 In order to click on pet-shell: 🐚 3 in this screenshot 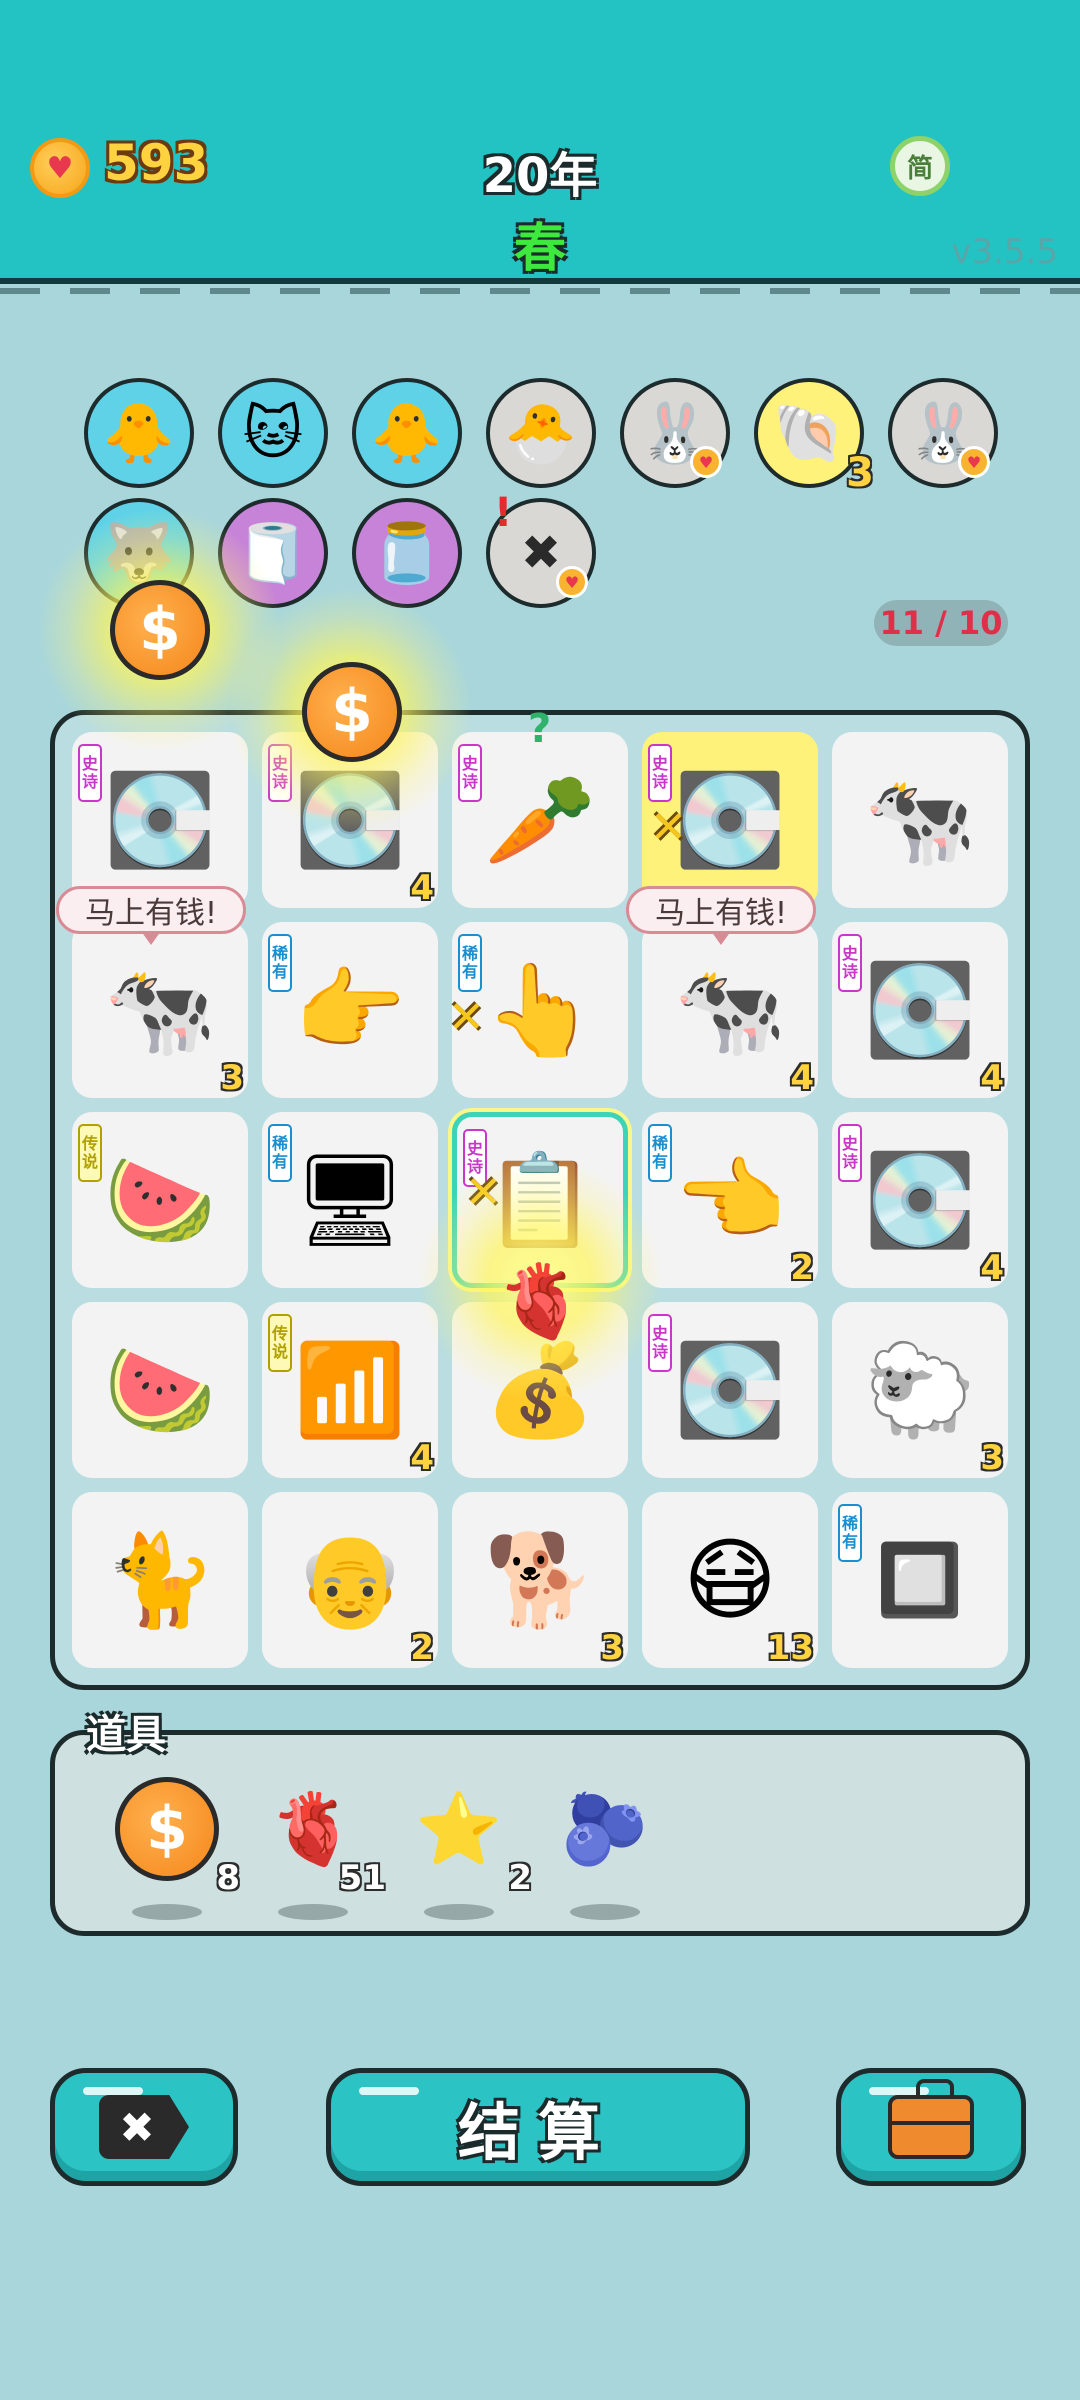, I will do `click(814, 437)`.